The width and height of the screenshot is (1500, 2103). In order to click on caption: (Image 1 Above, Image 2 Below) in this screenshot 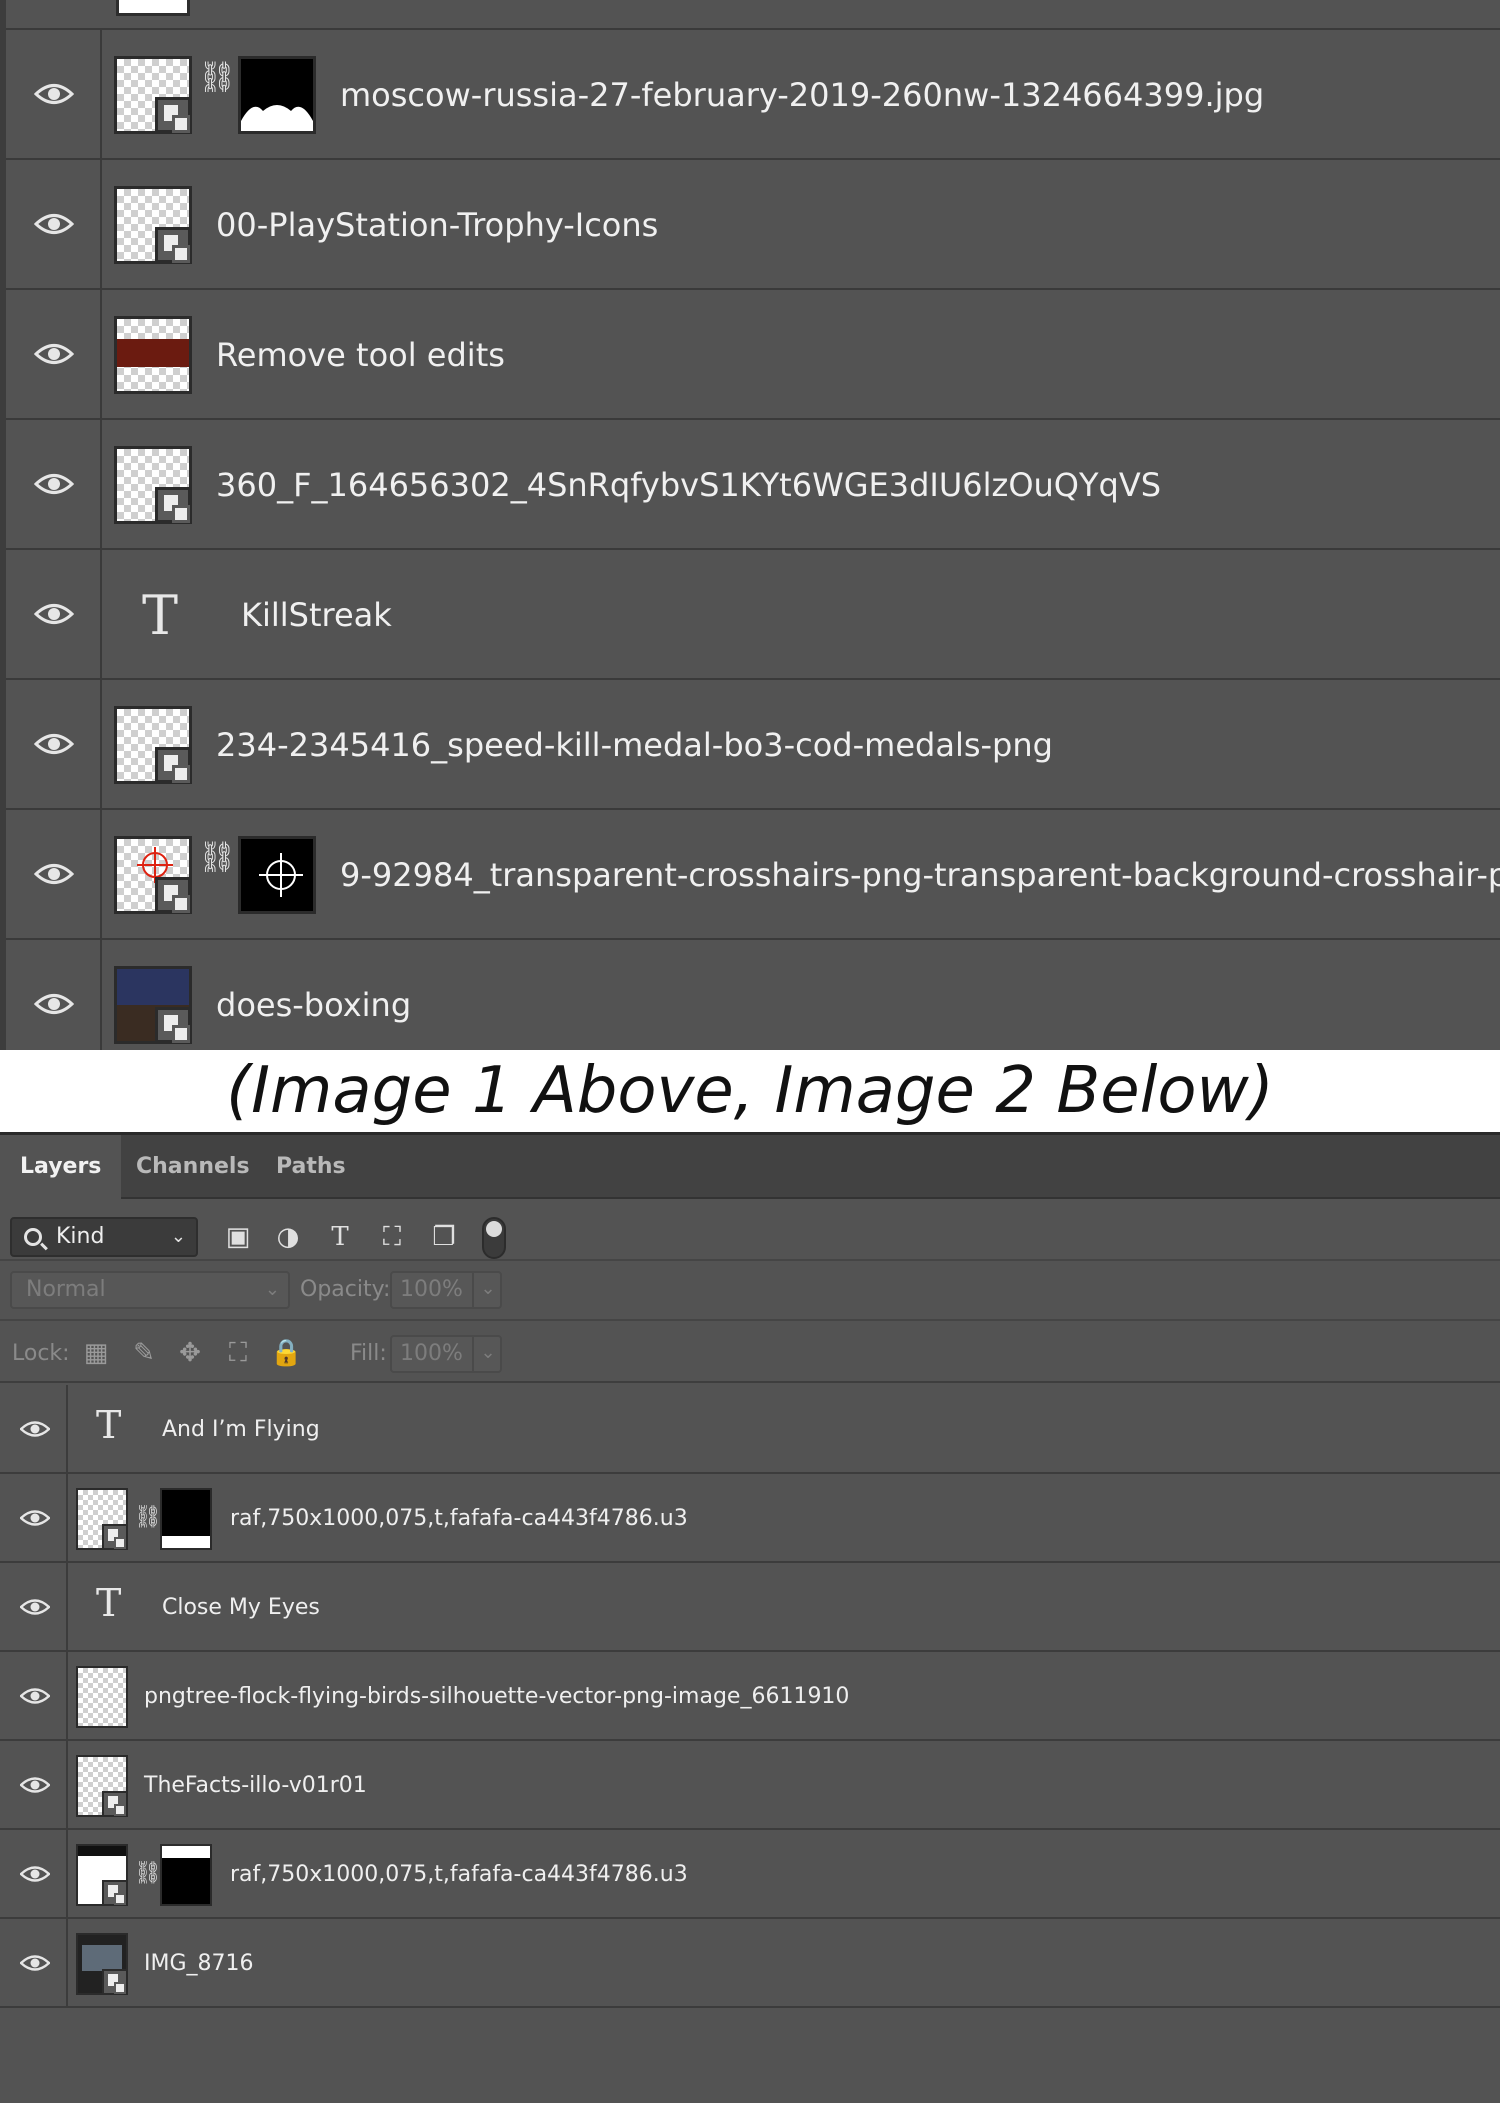, I will do `click(750, 1091)`.